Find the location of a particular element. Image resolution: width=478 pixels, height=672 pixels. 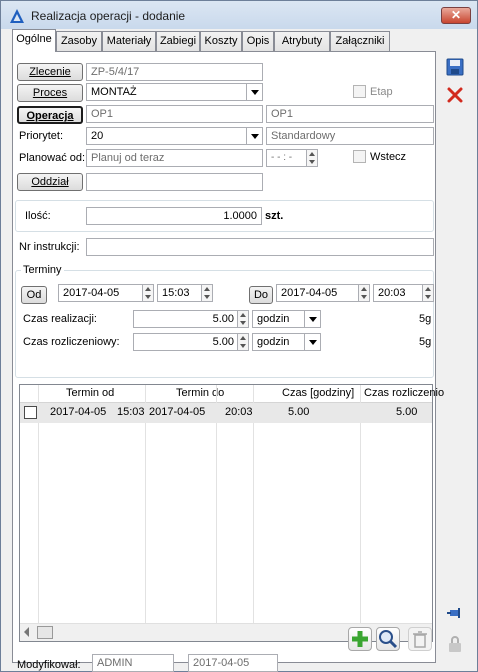

od-time-field: 15:03 is located at coordinates (185, 293).